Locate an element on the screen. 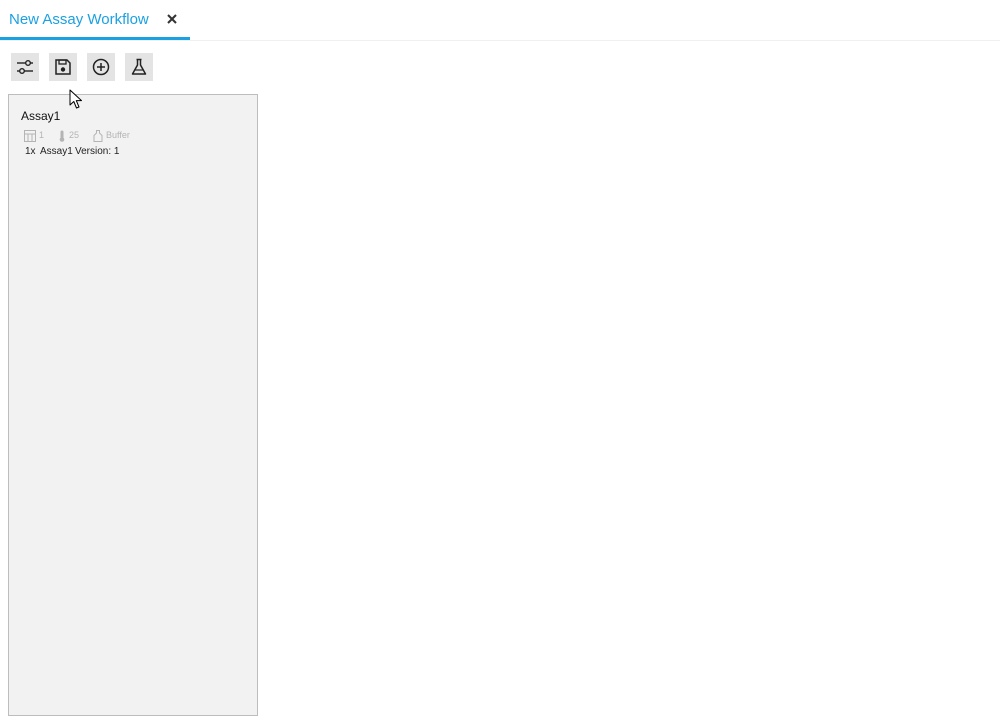 This screenshot has width=1000, height=720. assay-card: Assay1 1 25 Buffer 1x Assay1 Version: 1 is located at coordinates (121, 135).